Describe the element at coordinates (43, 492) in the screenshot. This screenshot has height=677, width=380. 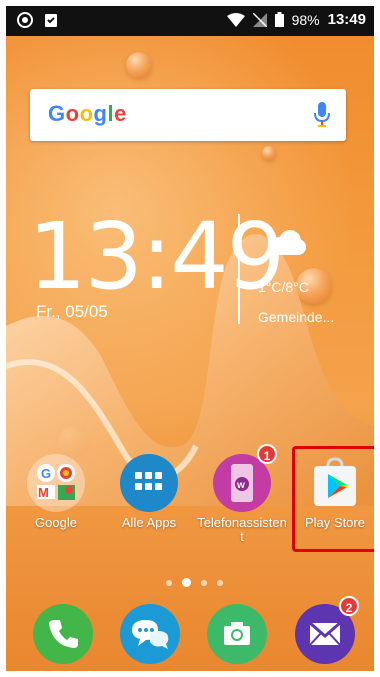
I see `svg-text: M` at that location.